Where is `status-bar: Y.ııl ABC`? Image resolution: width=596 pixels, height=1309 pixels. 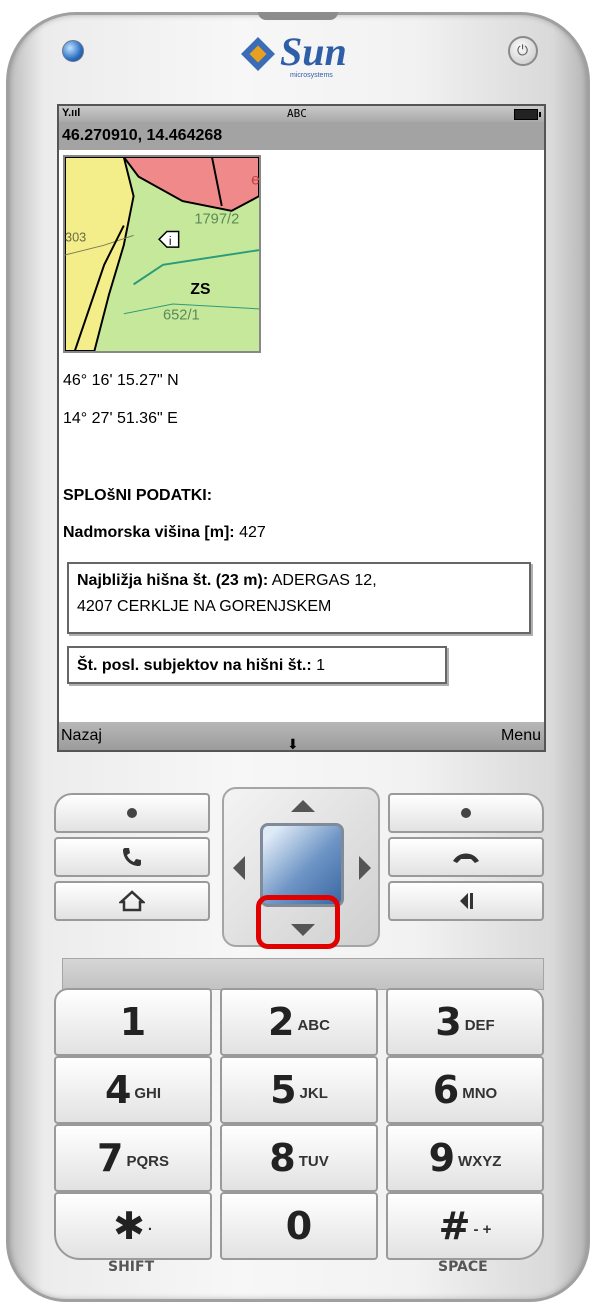
status-bar: Y.ııl ABC is located at coordinates (301, 114).